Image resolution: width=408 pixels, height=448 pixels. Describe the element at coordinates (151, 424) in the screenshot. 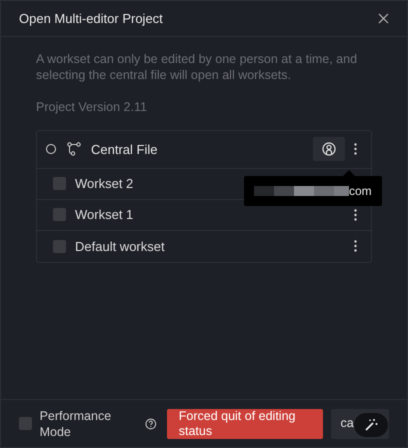

I see `help-icon` at that location.